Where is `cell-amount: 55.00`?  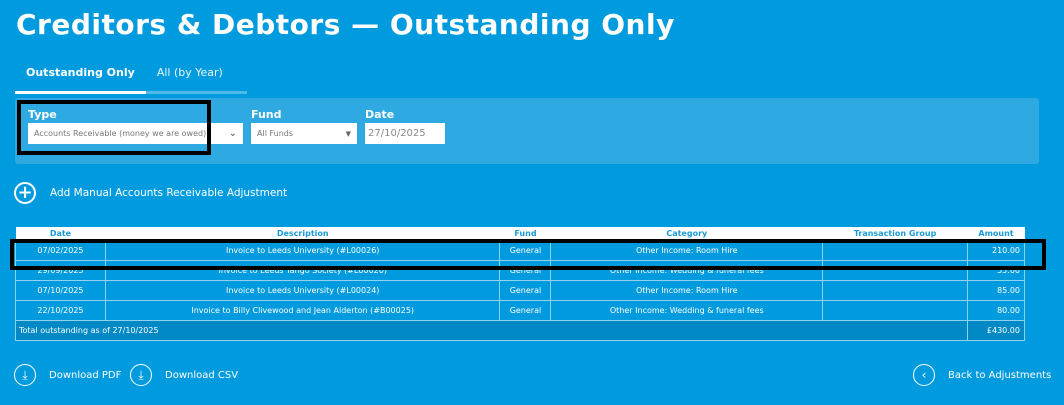 cell-amount: 55.00 is located at coordinates (996, 270).